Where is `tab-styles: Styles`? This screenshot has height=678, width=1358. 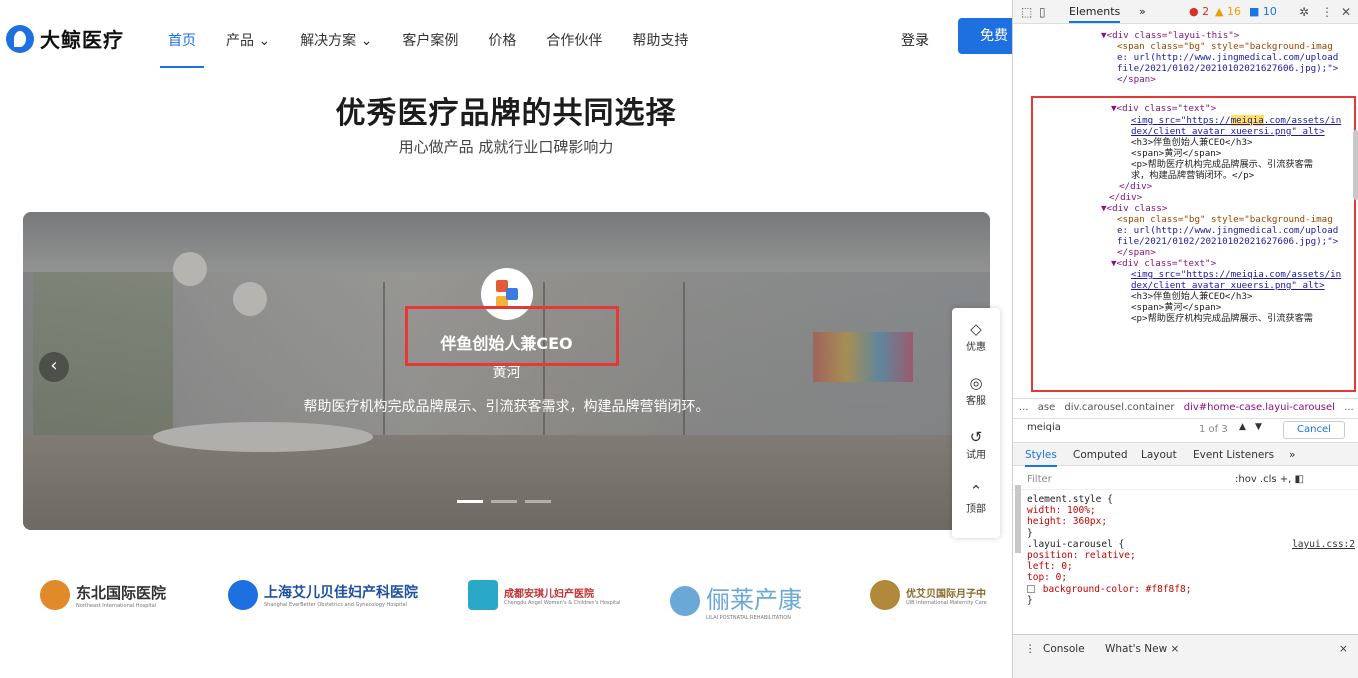 tab-styles: Styles is located at coordinates (1041, 458).